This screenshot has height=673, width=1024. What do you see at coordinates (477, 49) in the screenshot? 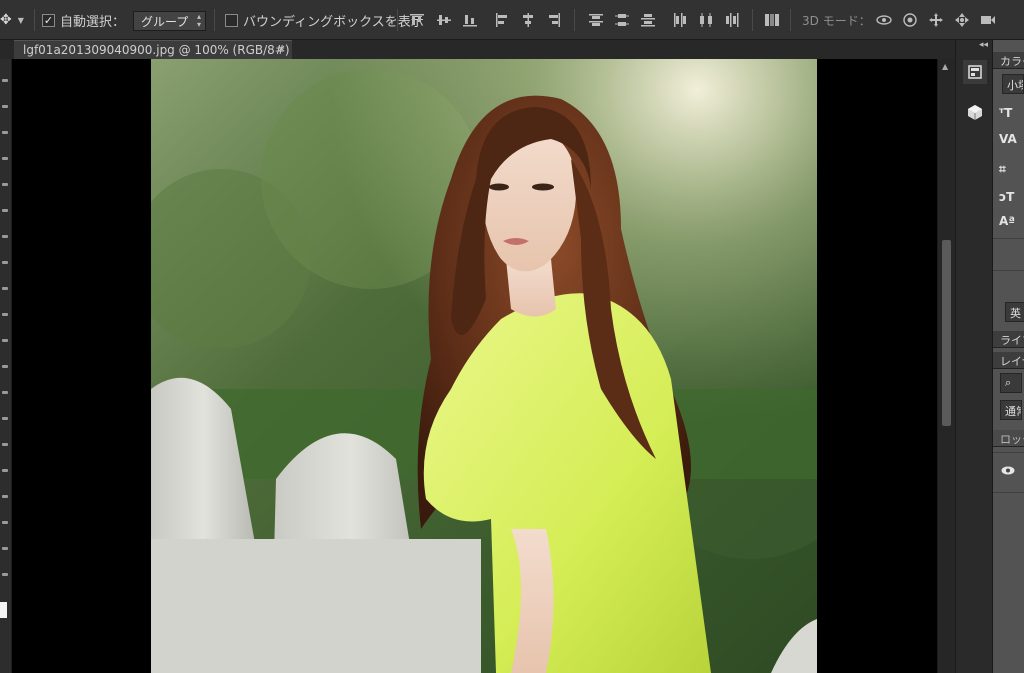
I see `document-tab-bar: lgf01a201309040900.jpg @ 100% (RGB/8#) ×` at bounding box center [477, 49].